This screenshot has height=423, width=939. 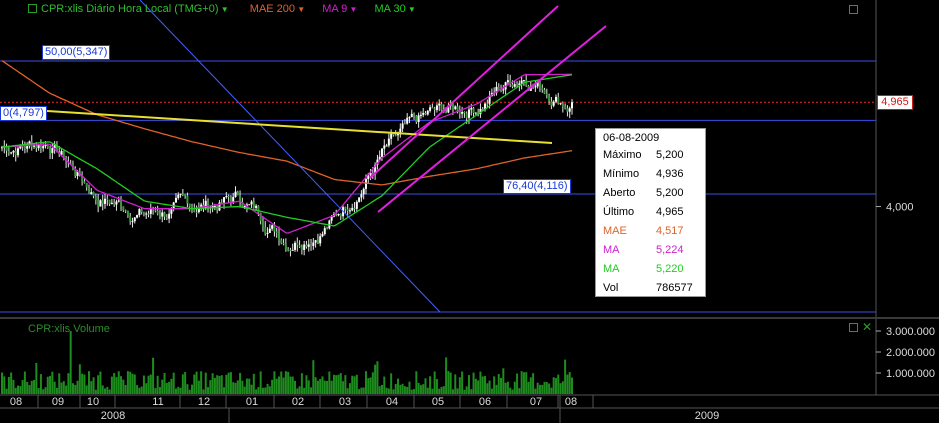 I want to click on instrument-dropdown-icon: ▼, so click(x=224, y=9).